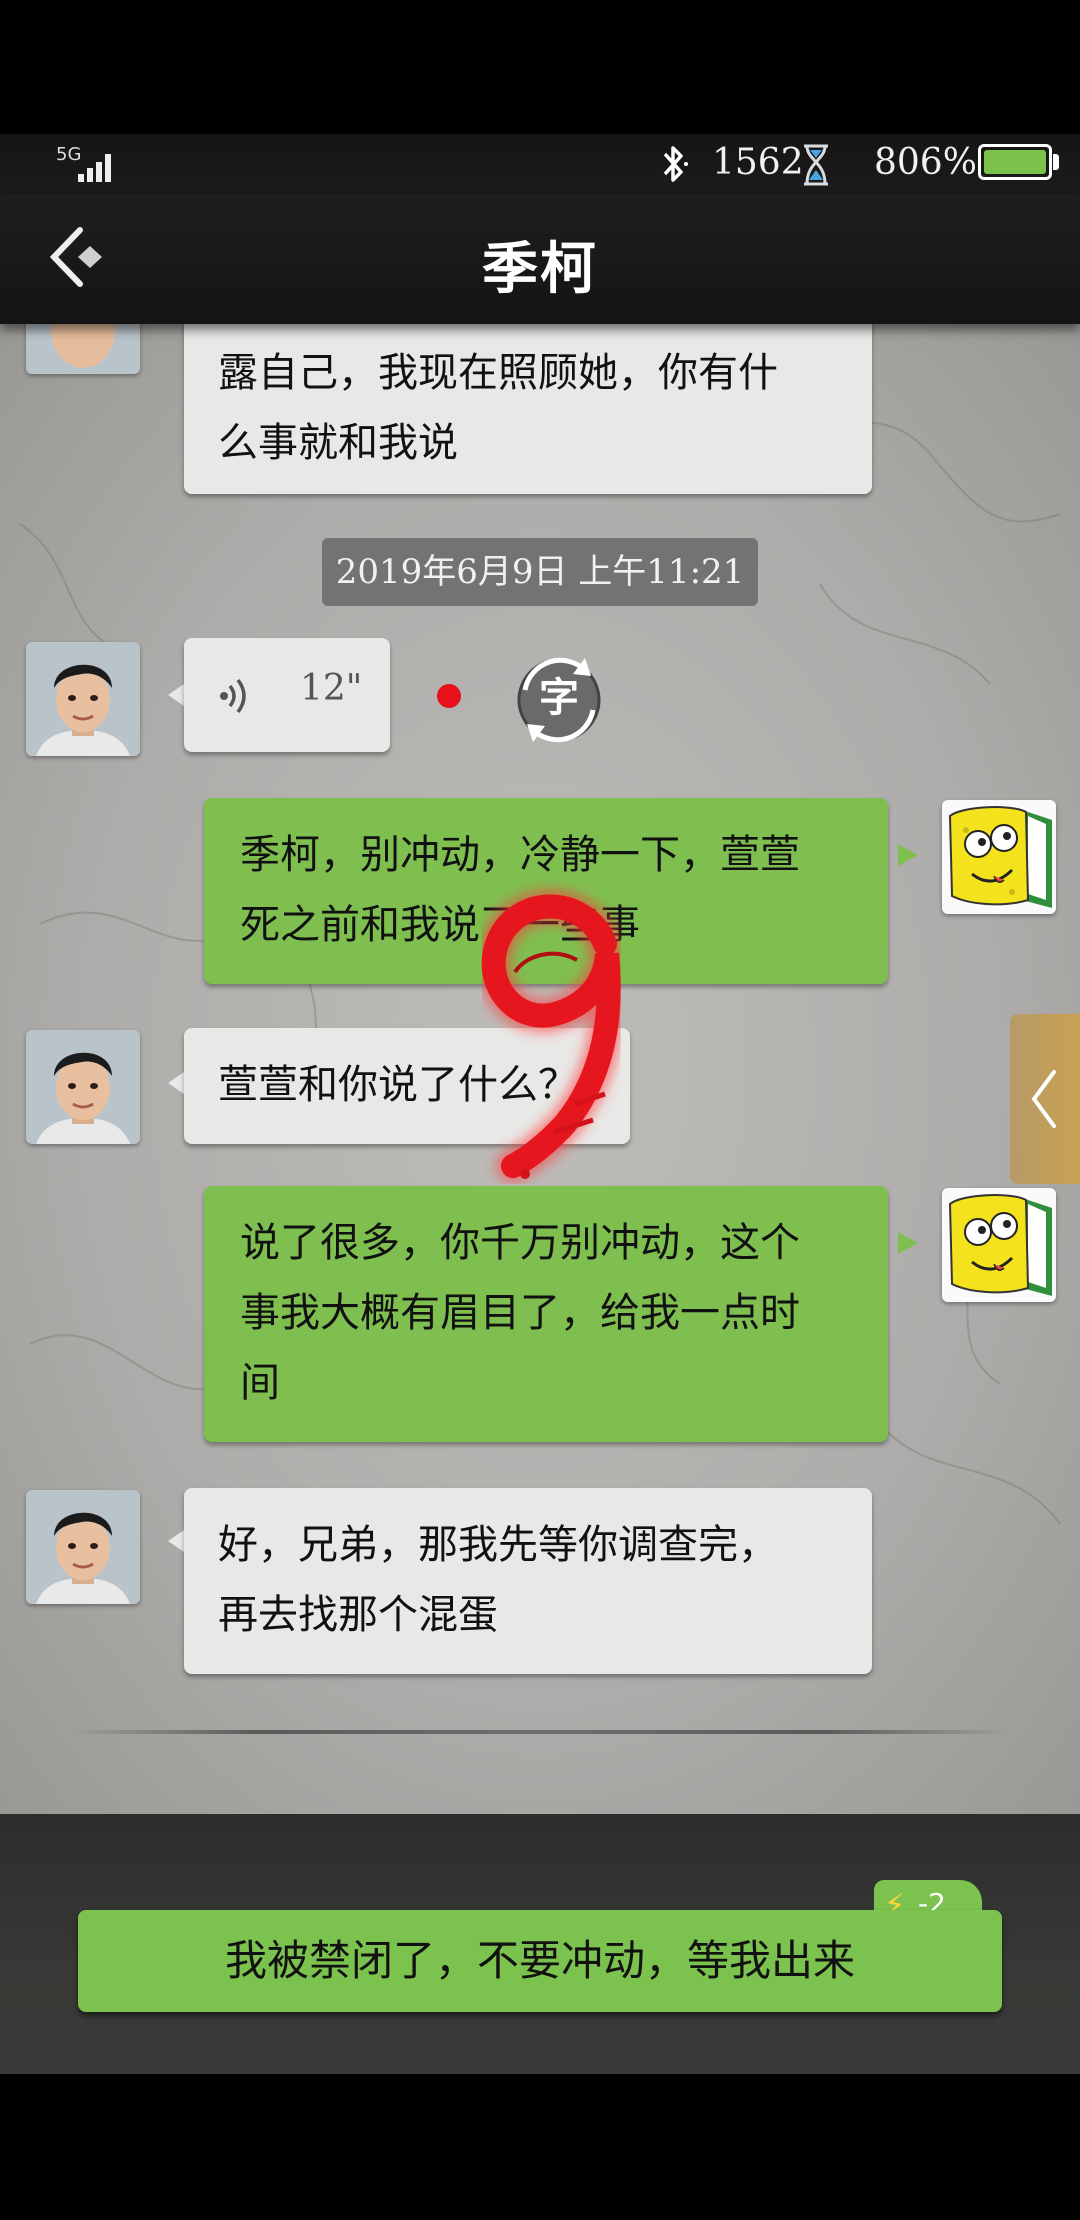 This screenshot has width=1080, height=2220. Describe the element at coordinates (816, 165) in the screenshot. I see `hourglass-icon` at that location.